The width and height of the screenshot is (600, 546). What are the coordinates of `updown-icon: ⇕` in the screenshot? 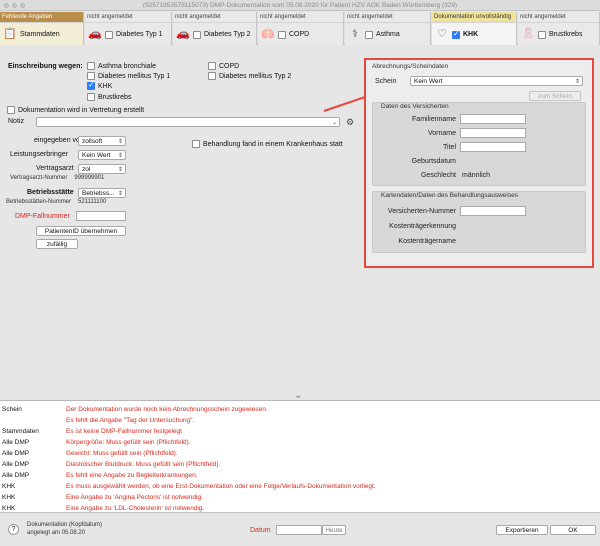 It's located at (120, 169).